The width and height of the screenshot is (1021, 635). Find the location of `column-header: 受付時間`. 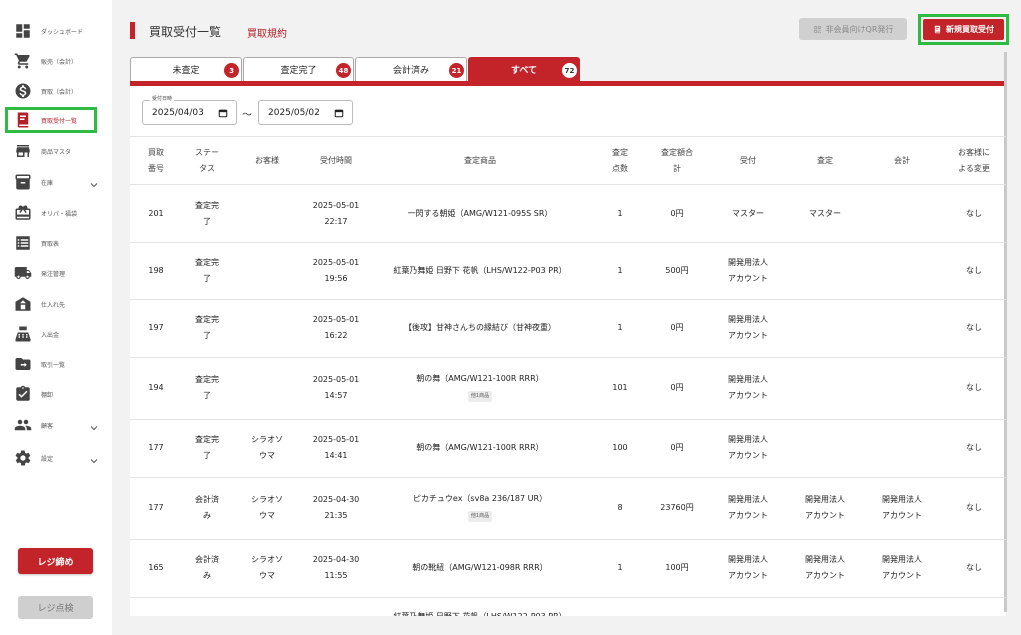

column-header: 受付時間 is located at coordinates (336, 160).